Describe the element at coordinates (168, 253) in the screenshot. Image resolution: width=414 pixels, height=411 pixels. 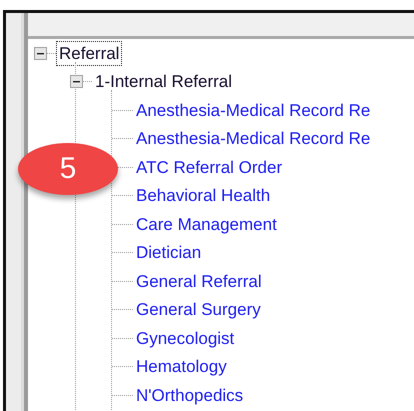
I see `tree-item: Dietician` at that location.